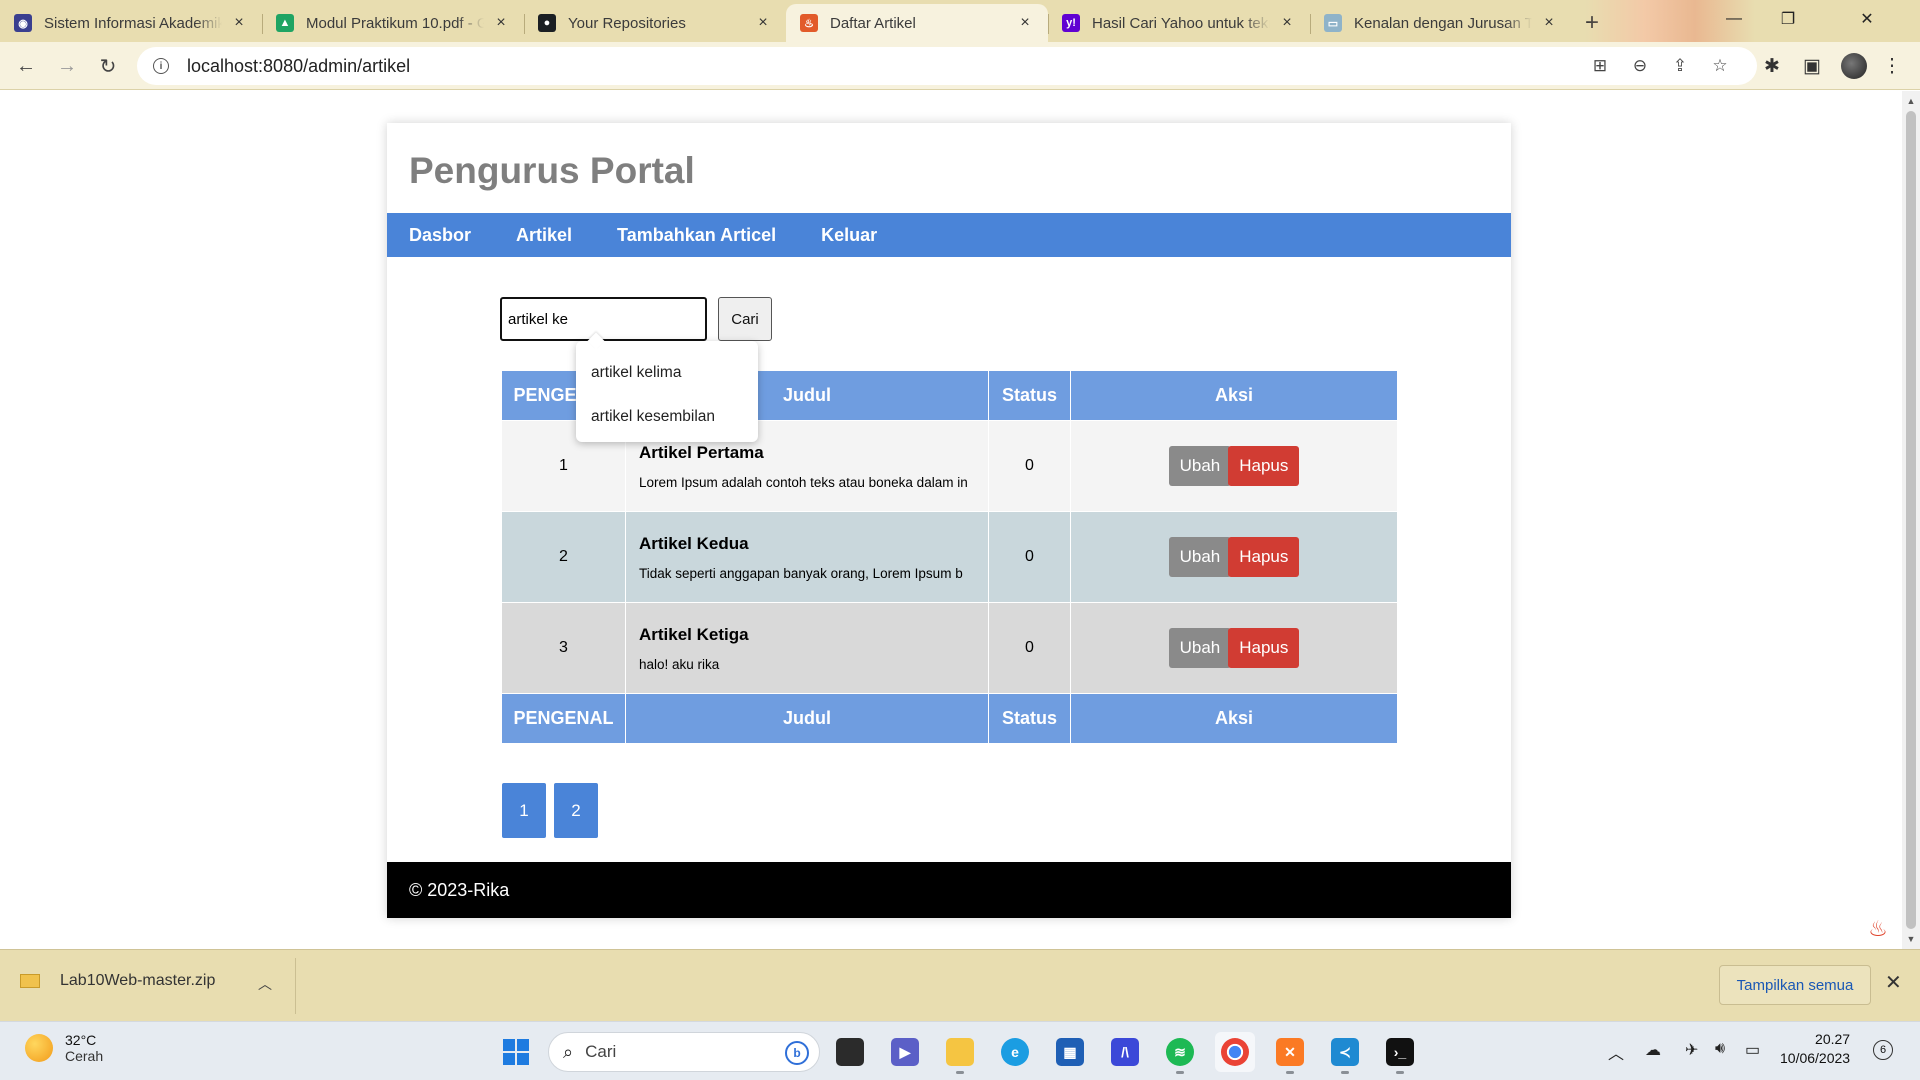 The width and height of the screenshot is (1920, 1080). I want to click on page-scrollbar: ▲ ▼, so click(1911, 520).